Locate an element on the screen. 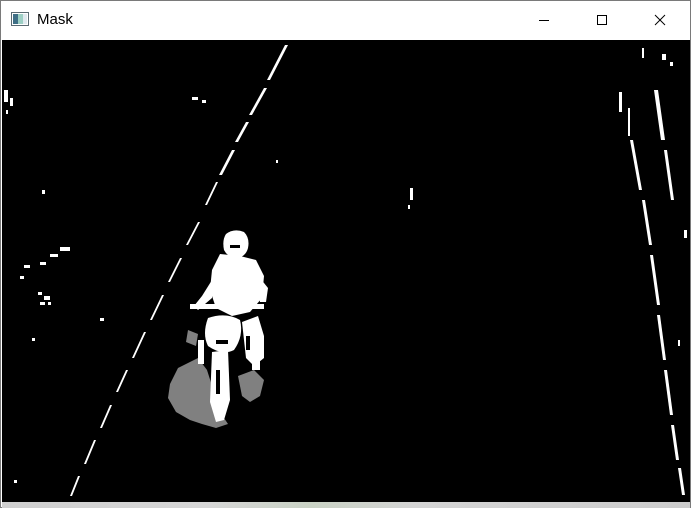 This screenshot has width=691, height=508. title-bar: Mask is located at coordinates (345, 20).